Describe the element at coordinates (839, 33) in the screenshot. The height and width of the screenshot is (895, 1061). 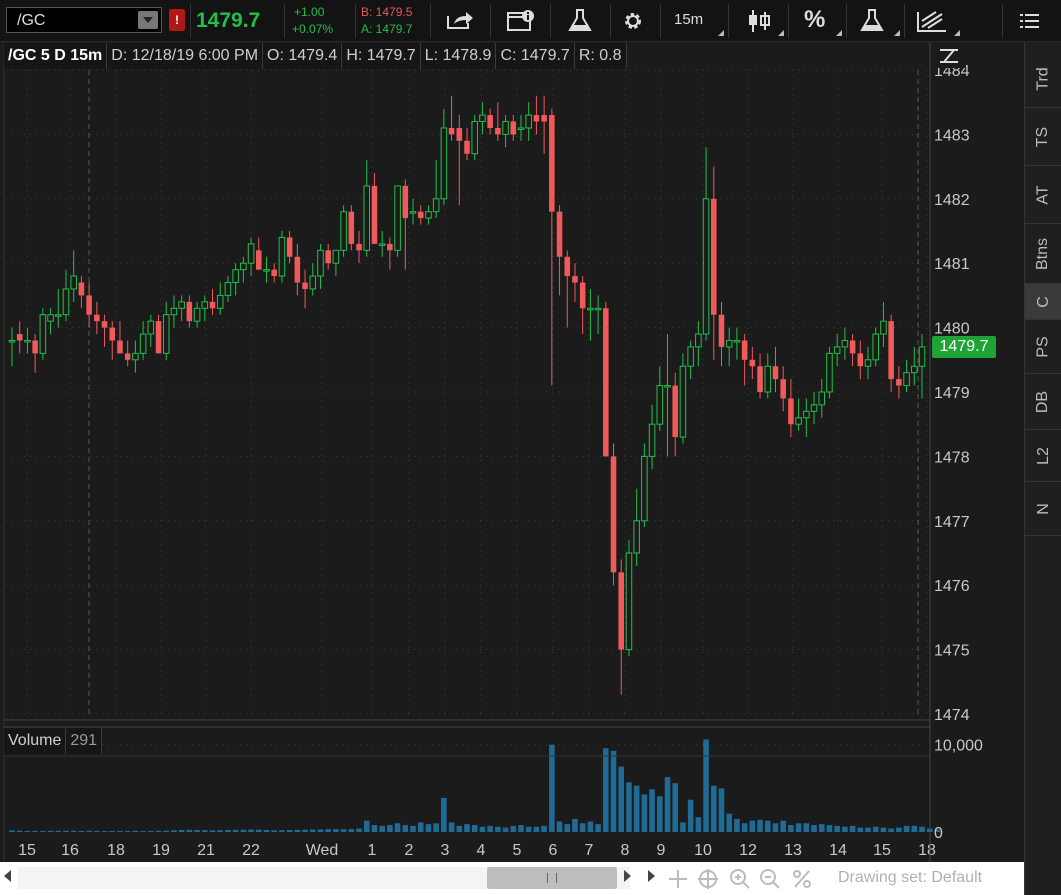
I see `dropdown-corner-icon` at that location.